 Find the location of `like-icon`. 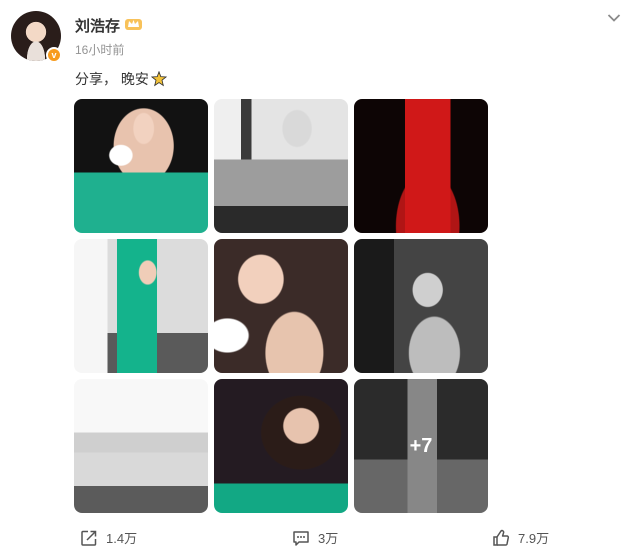

like-icon is located at coordinates (501, 537).